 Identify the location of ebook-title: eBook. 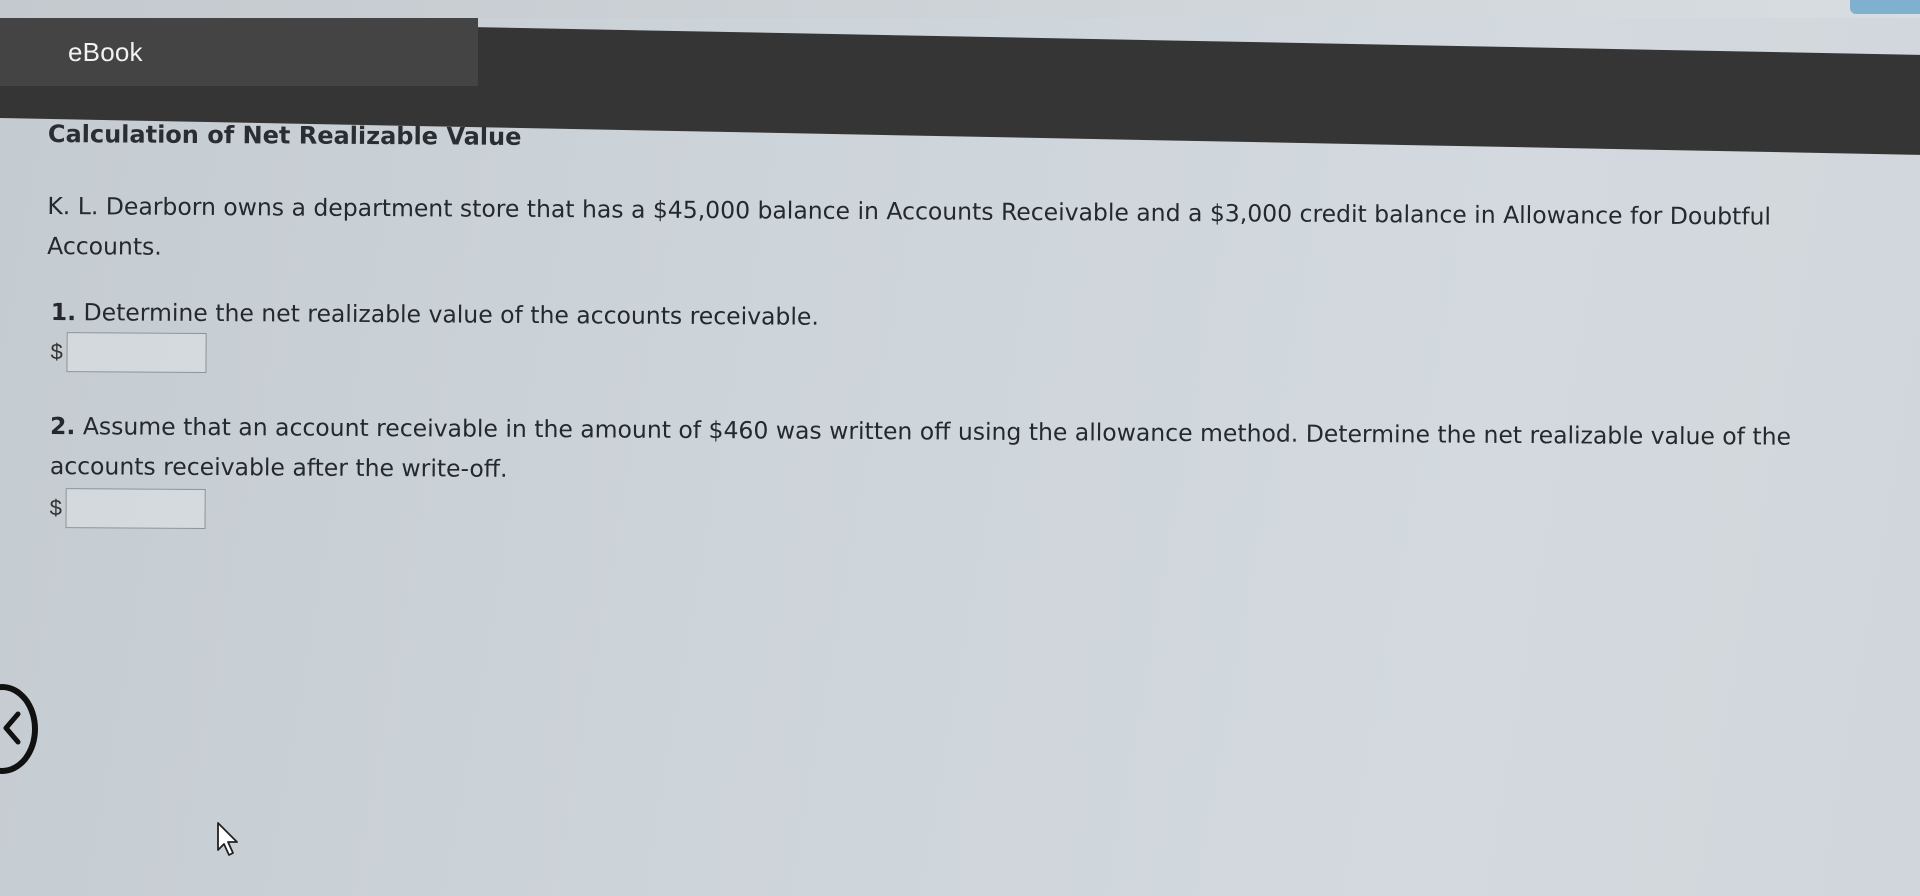
(105, 51).